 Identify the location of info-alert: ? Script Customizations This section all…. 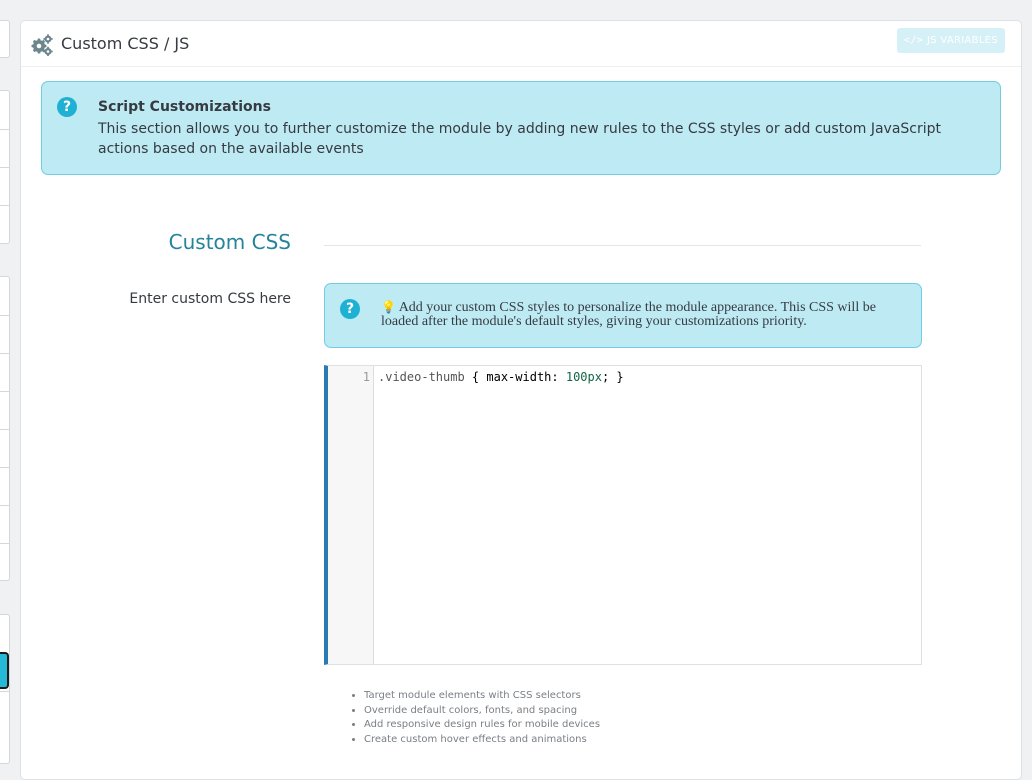
(521, 128).